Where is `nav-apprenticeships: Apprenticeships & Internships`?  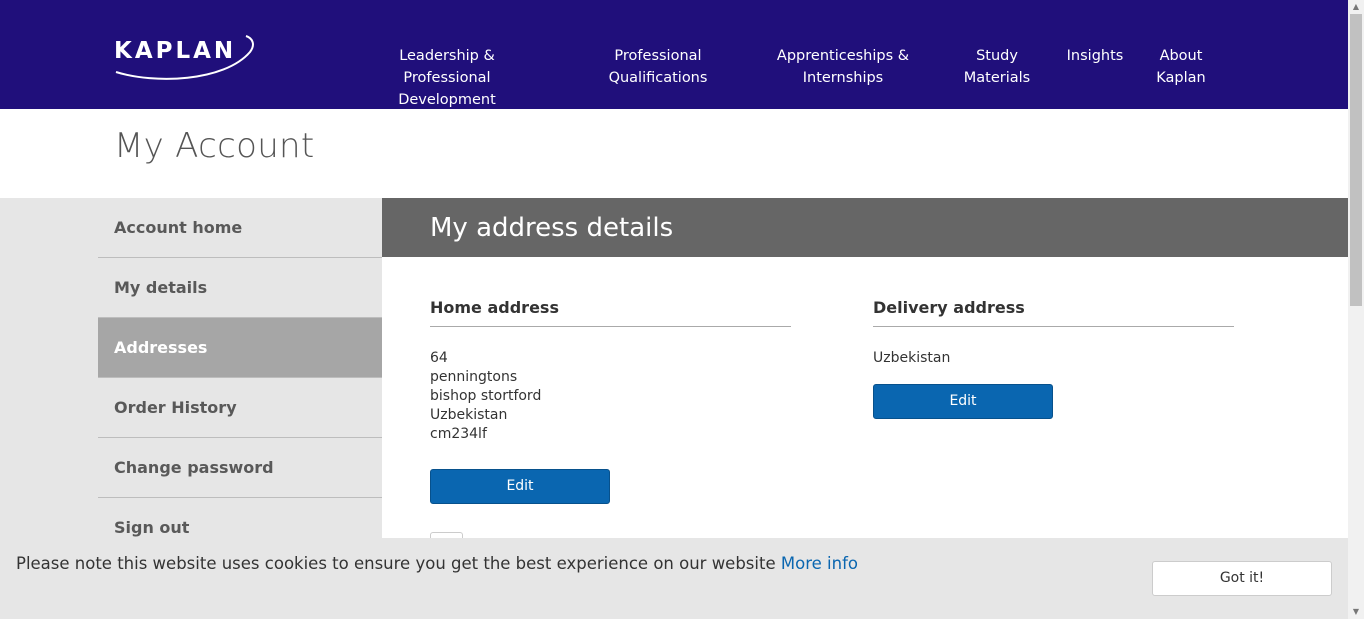 nav-apprenticeships: Apprenticeships & Internships is located at coordinates (843, 67).